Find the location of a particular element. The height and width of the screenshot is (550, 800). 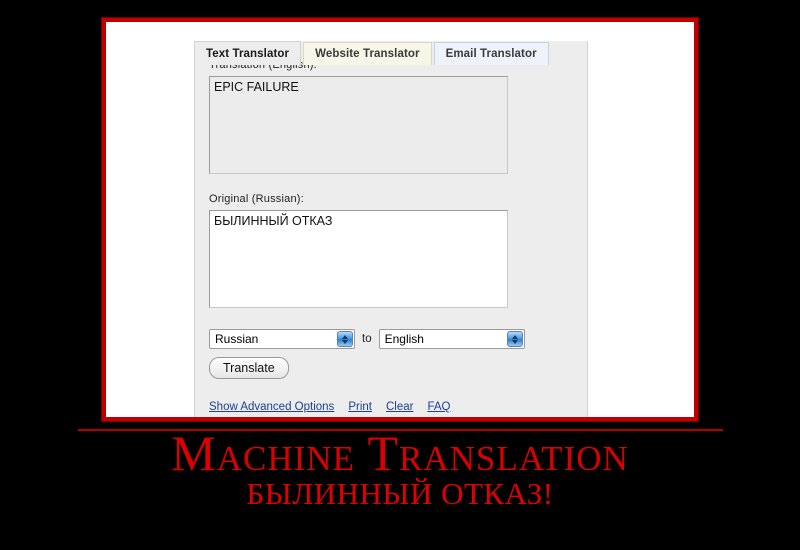

source-language-value: Russian is located at coordinates (237, 339).